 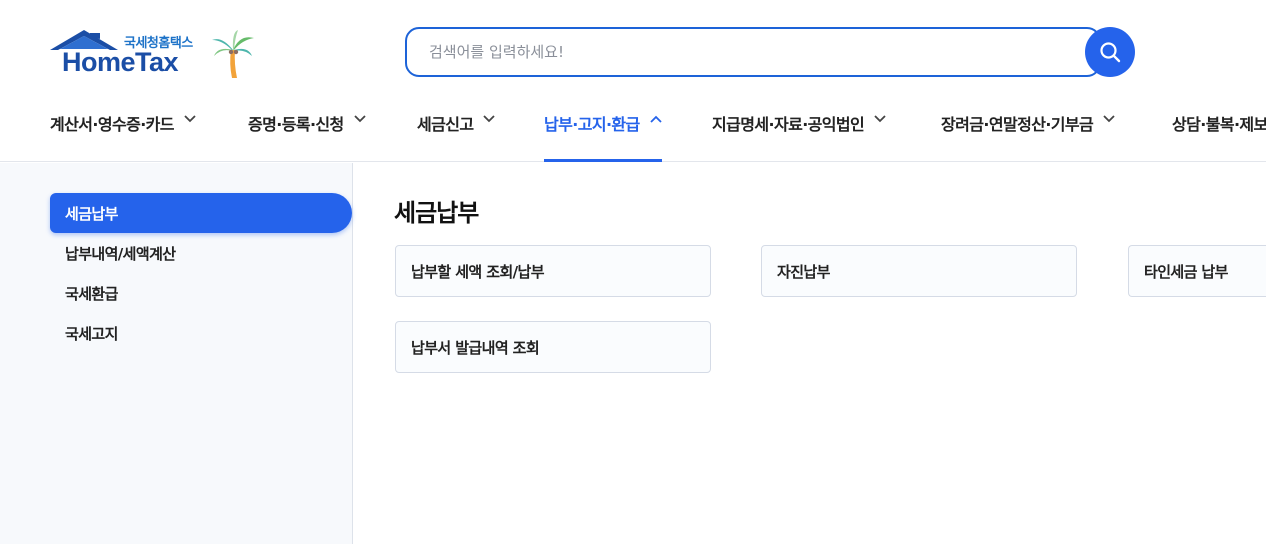 I want to click on gnb-item-label: 세금신고, so click(x=445, y=124).